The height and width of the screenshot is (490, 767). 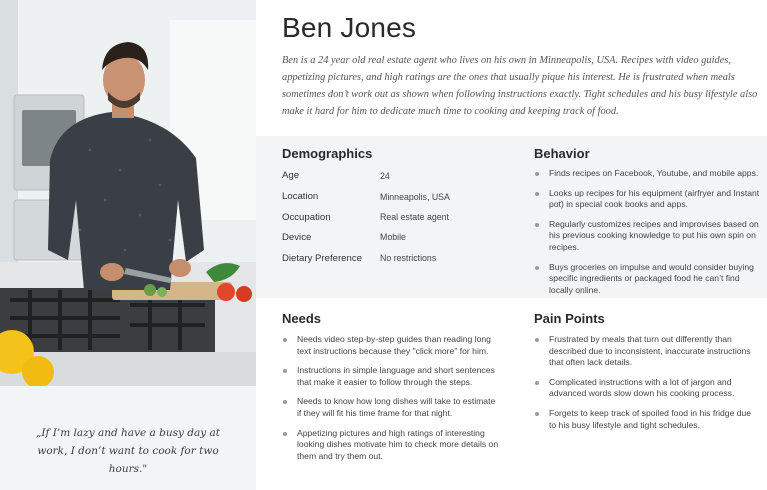 I want to click on demographic-label: Occupation, so click(x=306, y=217).